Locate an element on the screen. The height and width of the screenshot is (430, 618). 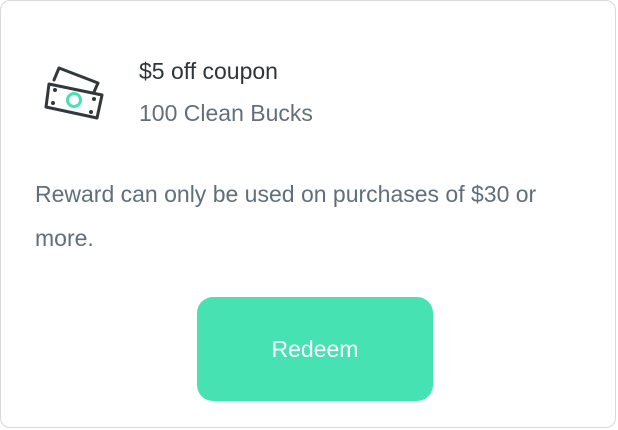
redeem-button: Redeem is located at coordinates (315, 349).